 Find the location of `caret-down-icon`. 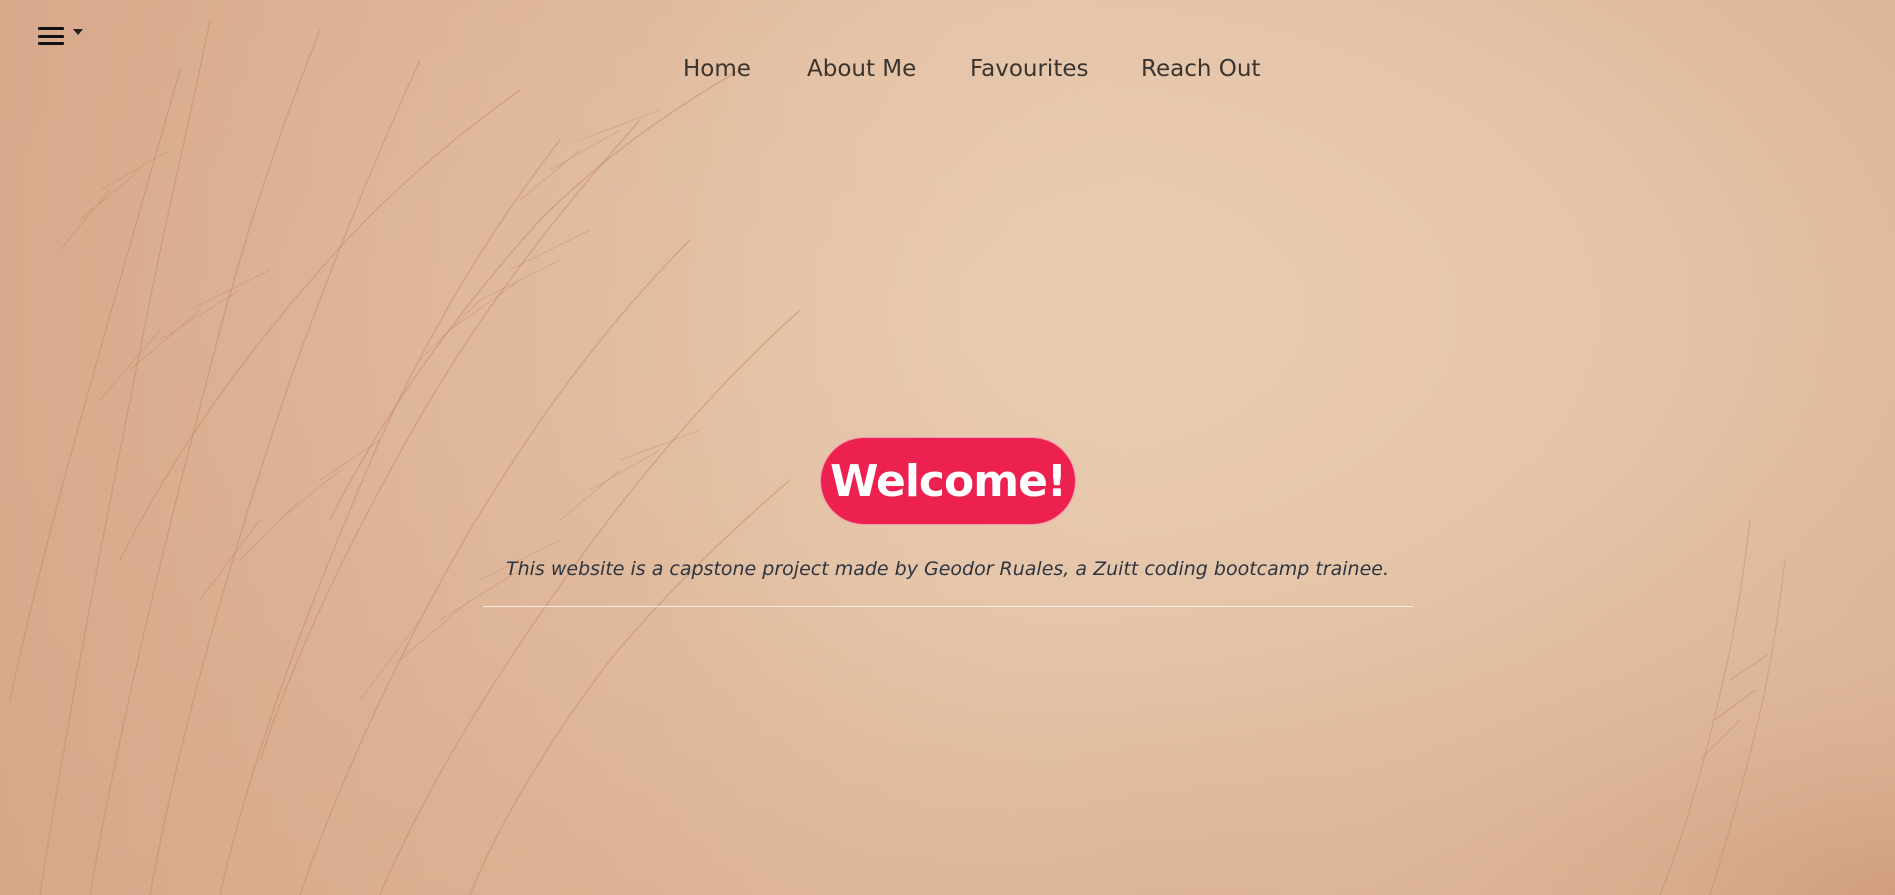

caret-down-icon is located at coordinates (78, 32).